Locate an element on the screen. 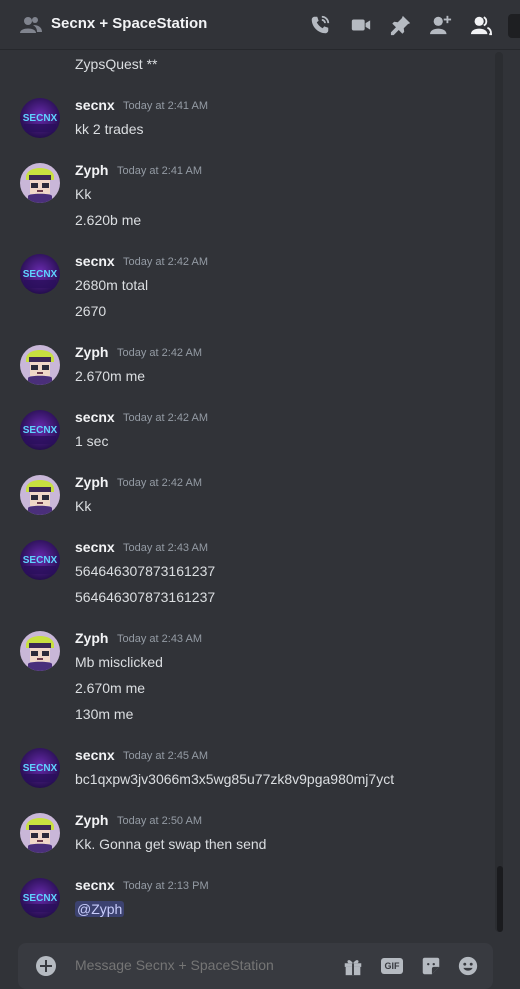 The height and width of the screenshot is (989, 520). message-composer: GIF is located at coordinates (255, 966).